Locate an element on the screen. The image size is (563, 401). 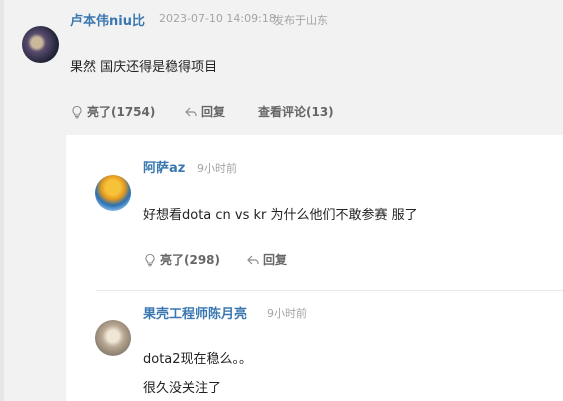
username: 卢本伟niu比 is located at coordinates (107, 19).